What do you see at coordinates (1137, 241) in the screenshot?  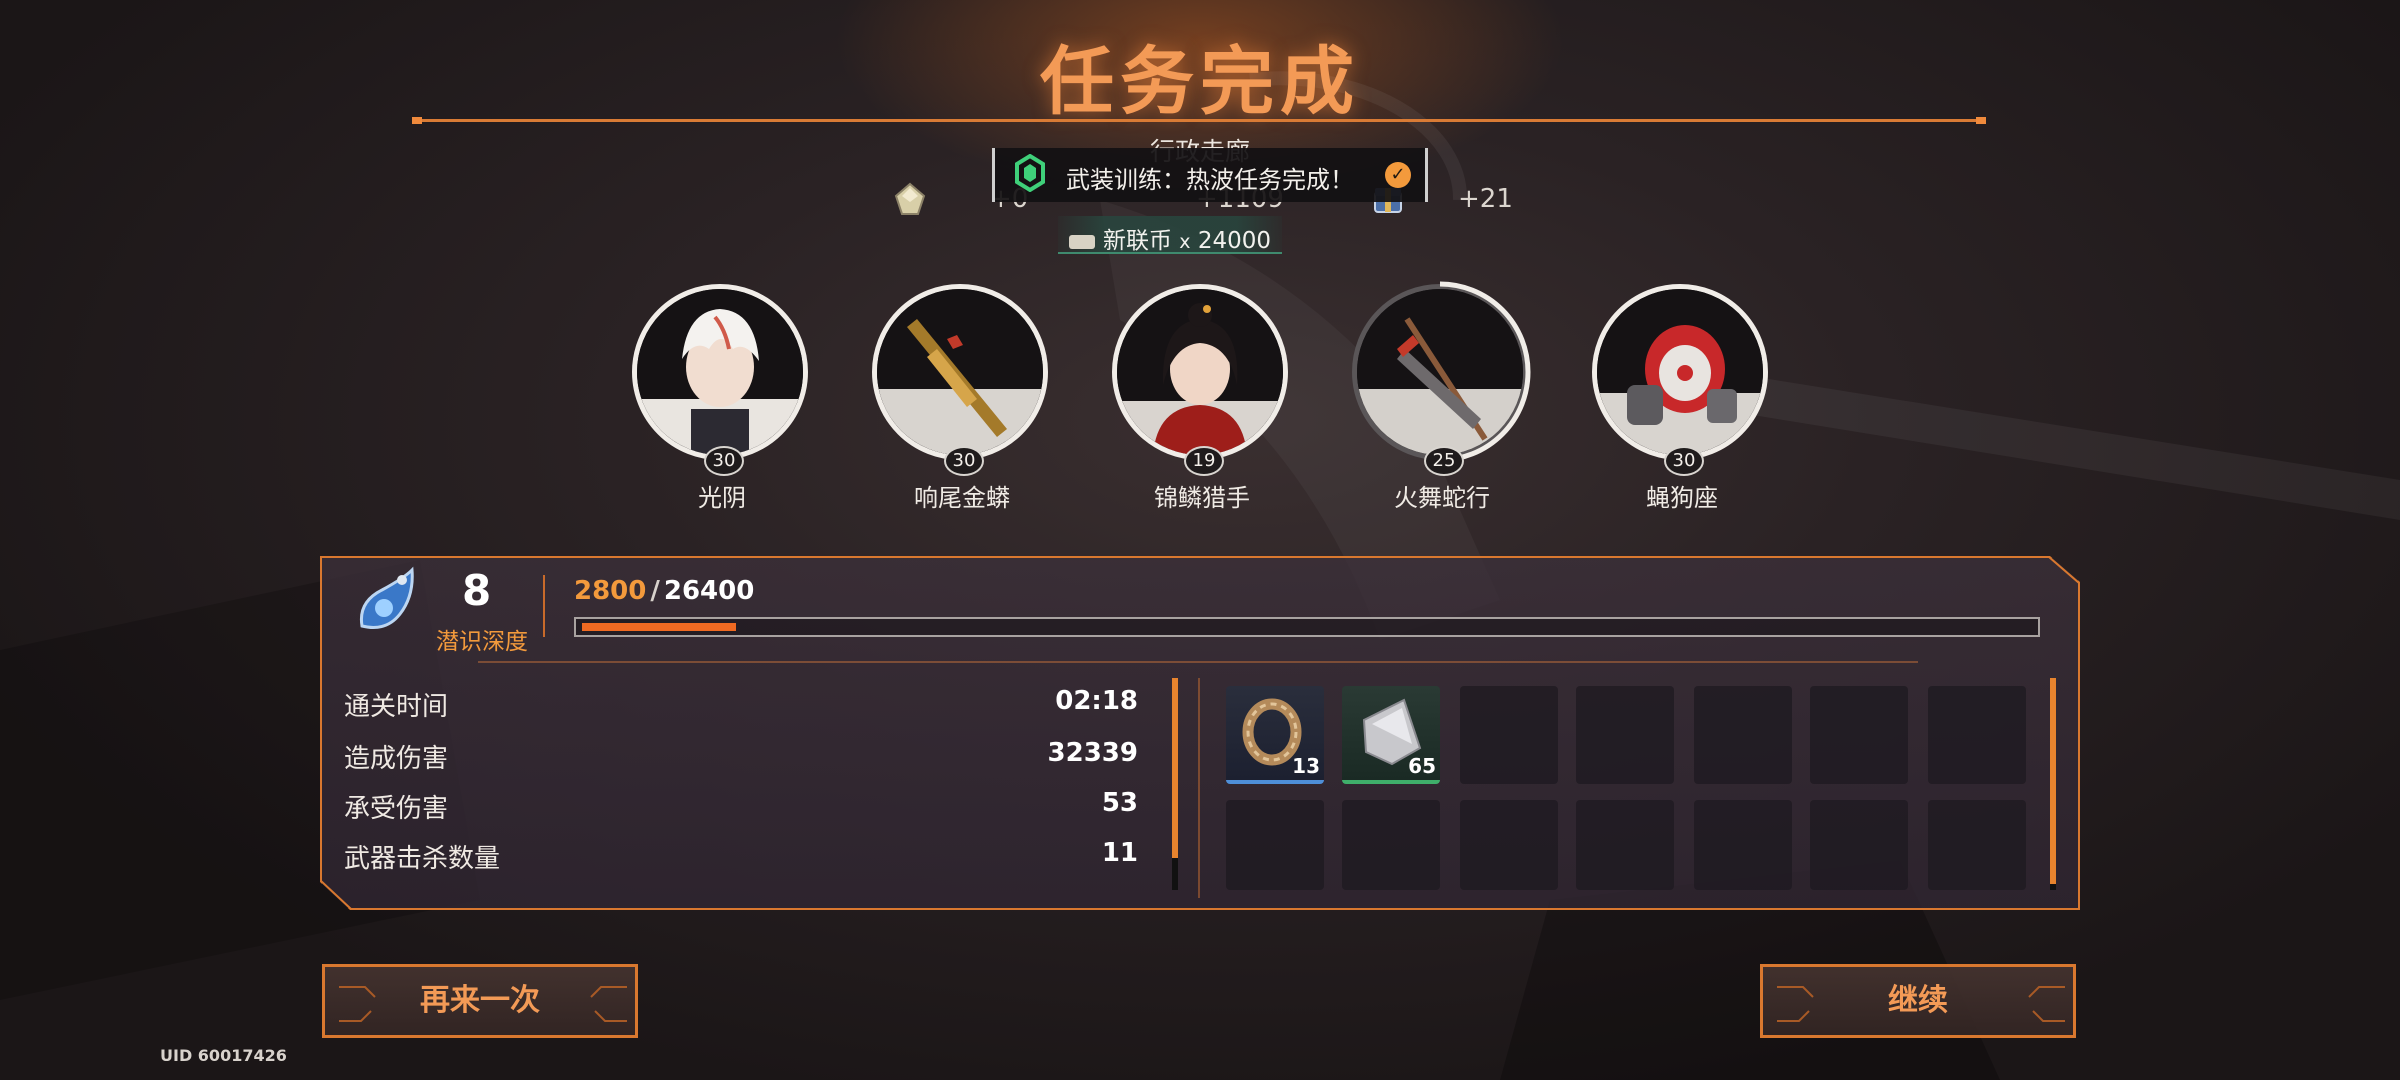 I see `coin-label: 新联币` at bounding box center [1137, 241].